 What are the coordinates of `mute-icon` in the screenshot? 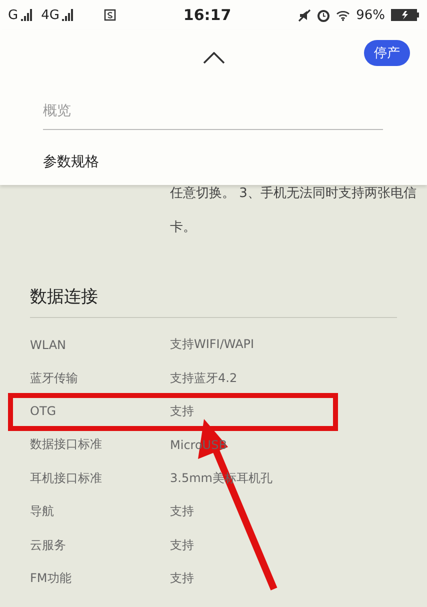 It's located at (305, 15).